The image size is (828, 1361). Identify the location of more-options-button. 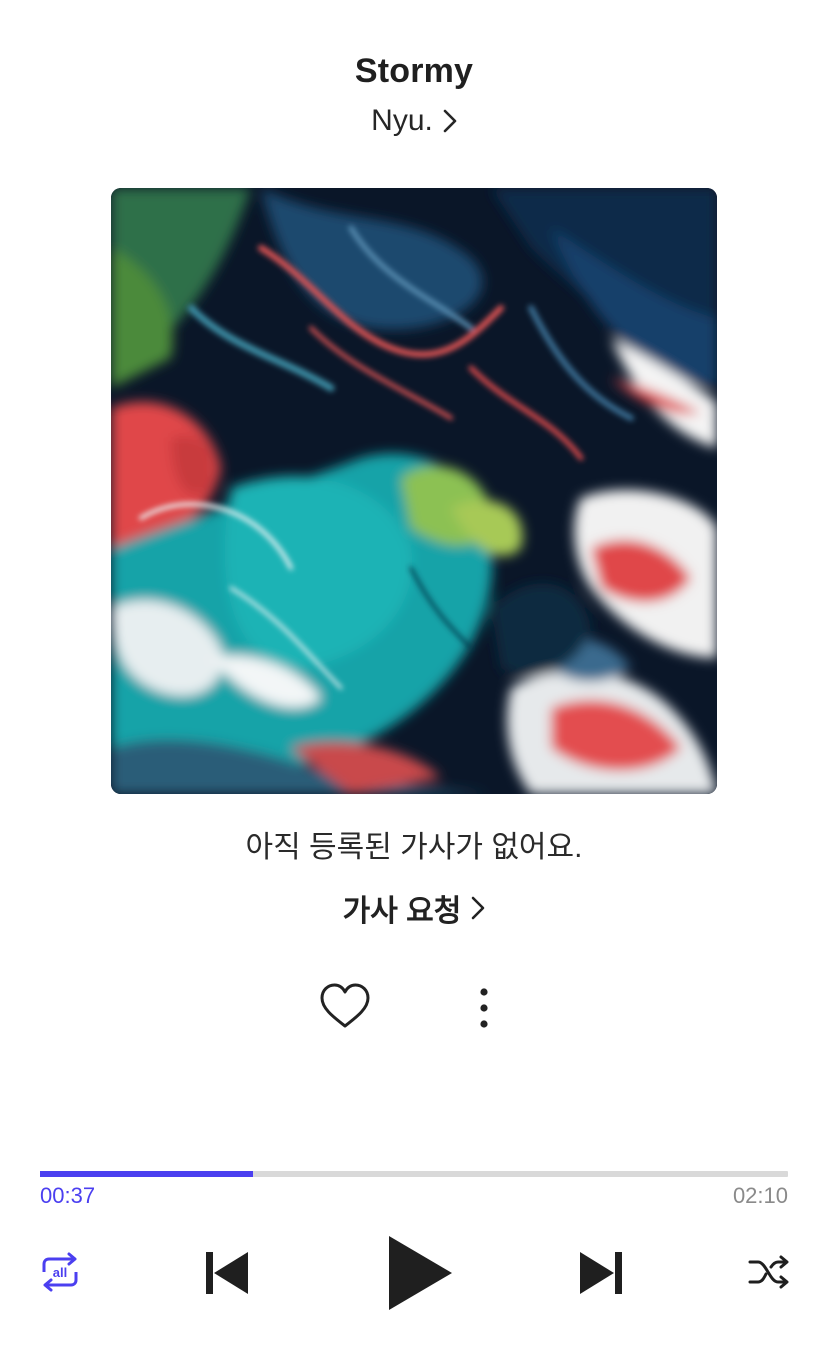
(484, 1008).